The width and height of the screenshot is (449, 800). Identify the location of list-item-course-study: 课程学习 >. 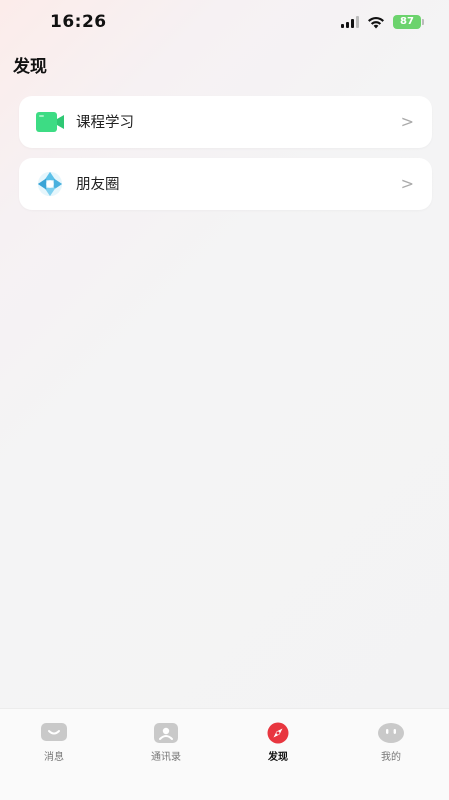
(225, 122).